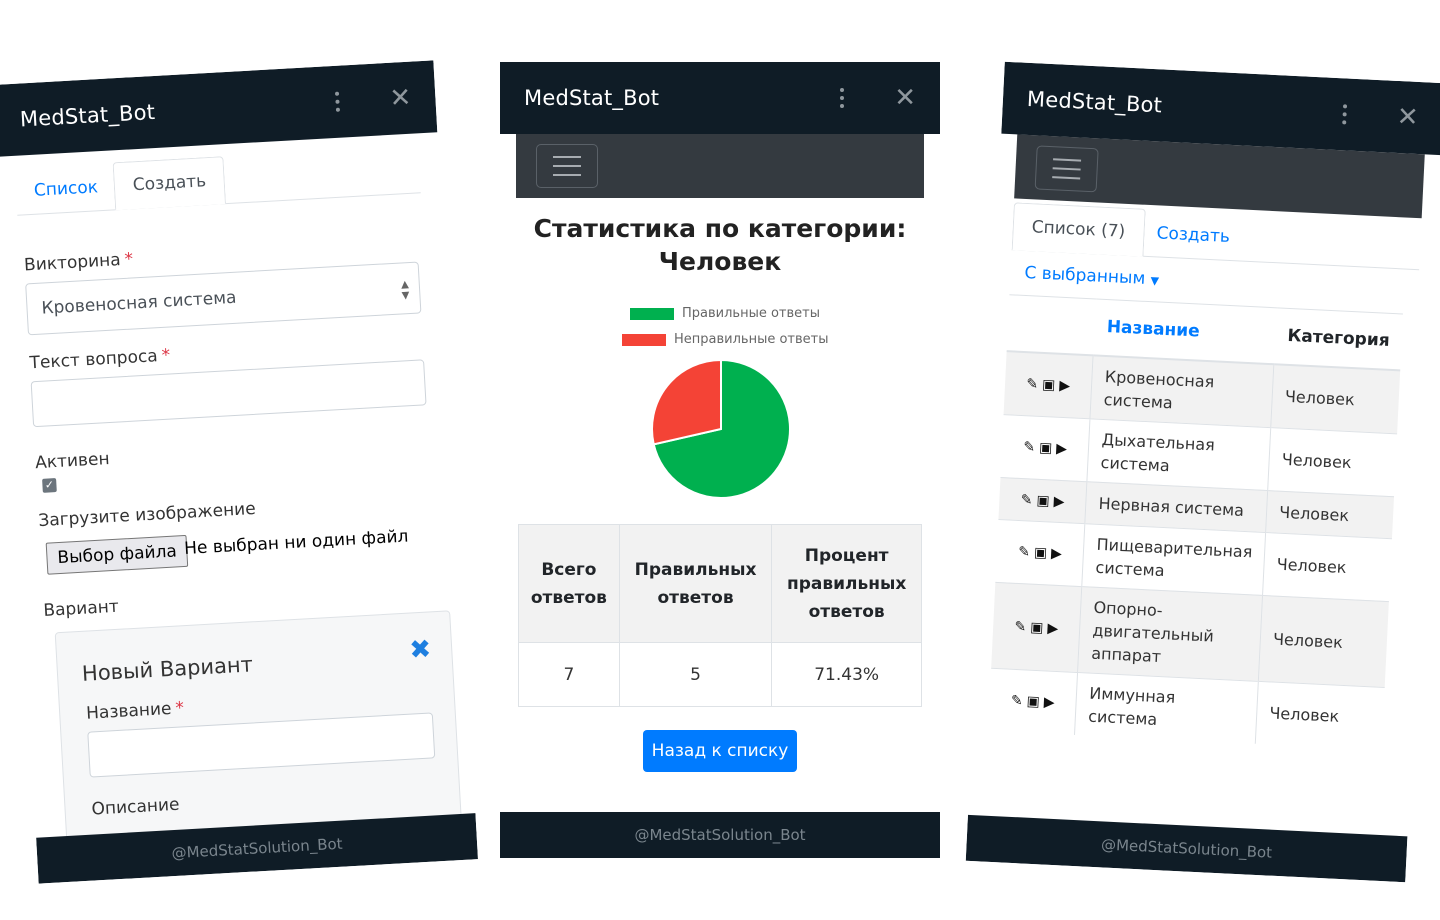 Image resolution: width=1440 pixels, height=920 pixels. What do you see at coordinates (569, 674) in the screenshot?
I see `value-total-answers: 7` at bounding box center [569, 674].